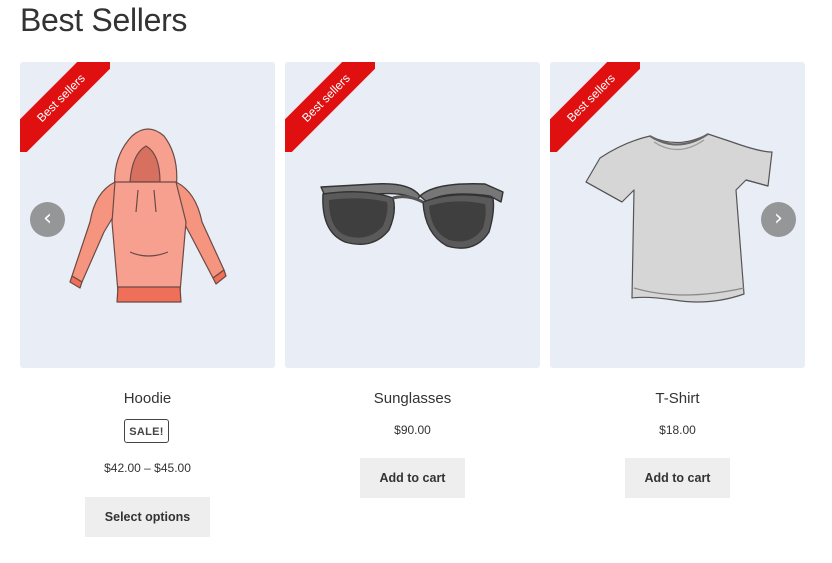  What do you see at coordinates (104, 20) in the screenshot?
I see `section-title: Best Sellers` at bounding box center [104, 20].